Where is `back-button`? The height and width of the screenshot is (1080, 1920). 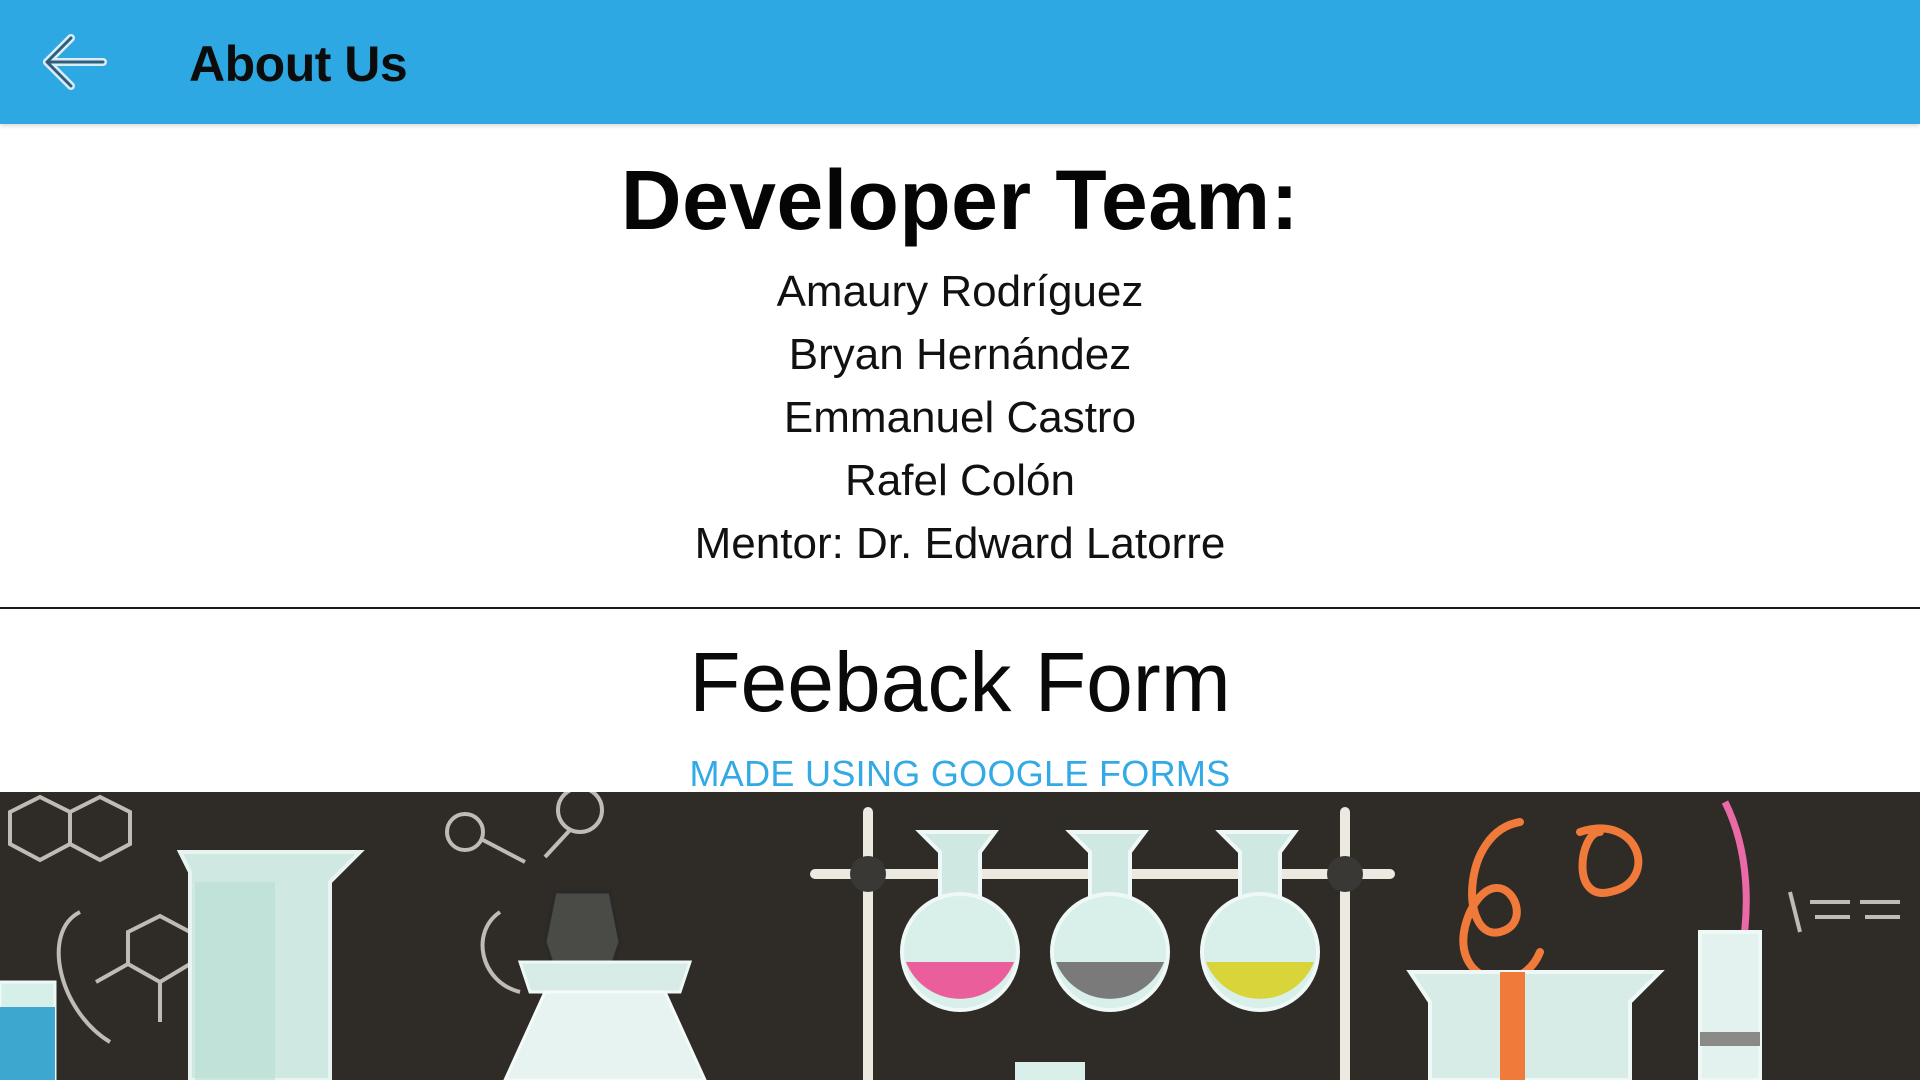
back-button is located at coordinates (74, 62).